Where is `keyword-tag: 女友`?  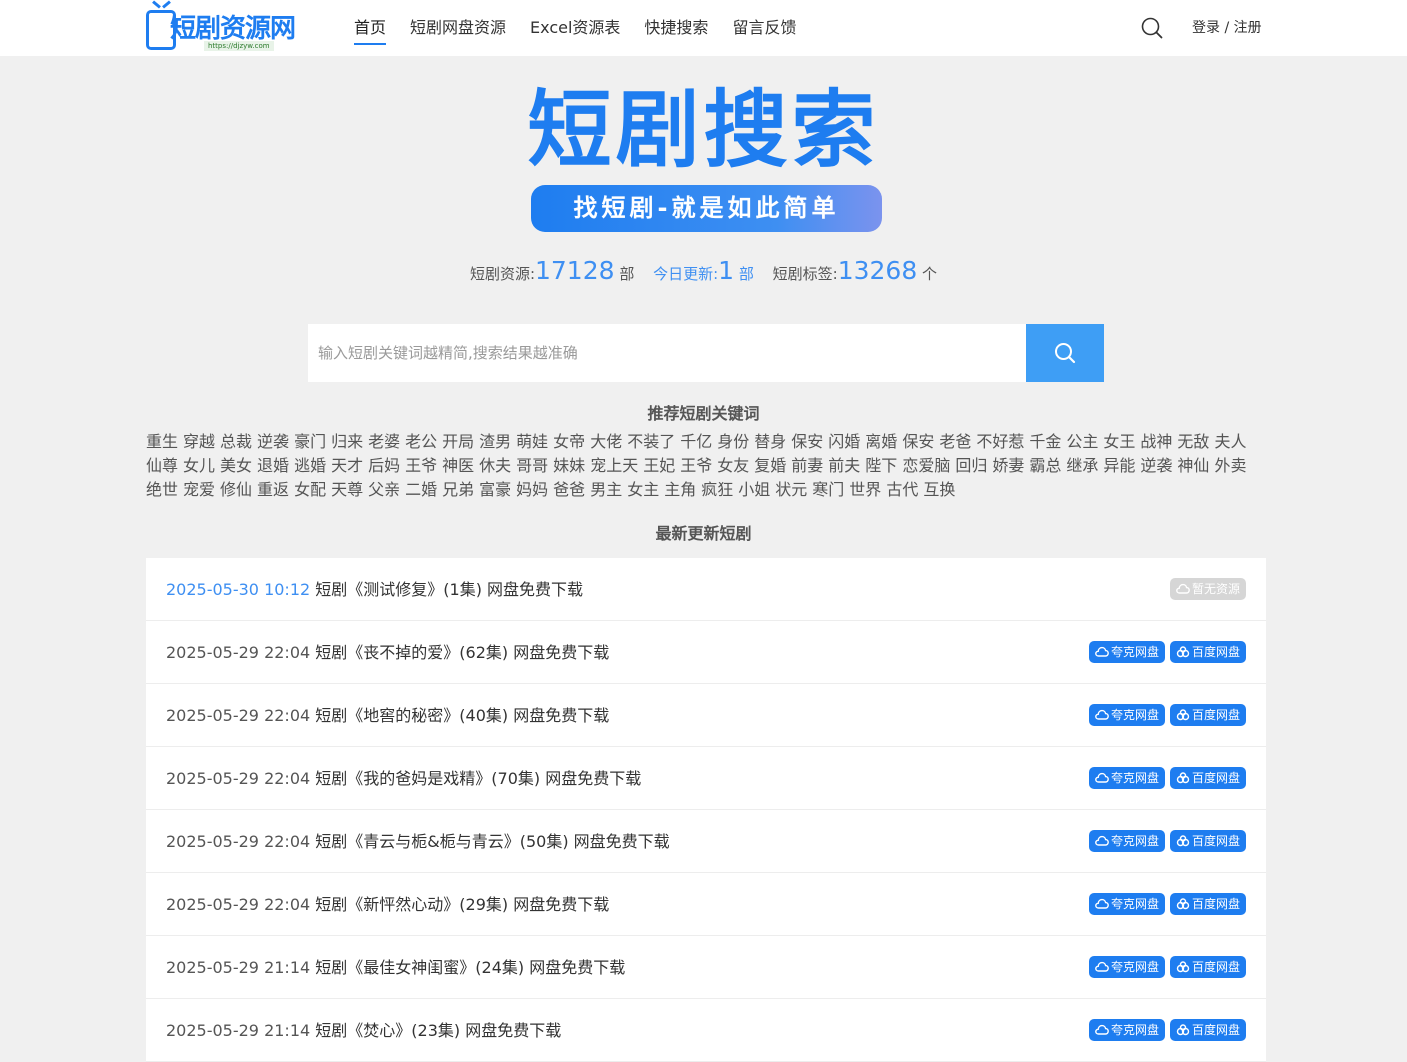
keyword-tag: 女友 is located at coordinates (733, 465).